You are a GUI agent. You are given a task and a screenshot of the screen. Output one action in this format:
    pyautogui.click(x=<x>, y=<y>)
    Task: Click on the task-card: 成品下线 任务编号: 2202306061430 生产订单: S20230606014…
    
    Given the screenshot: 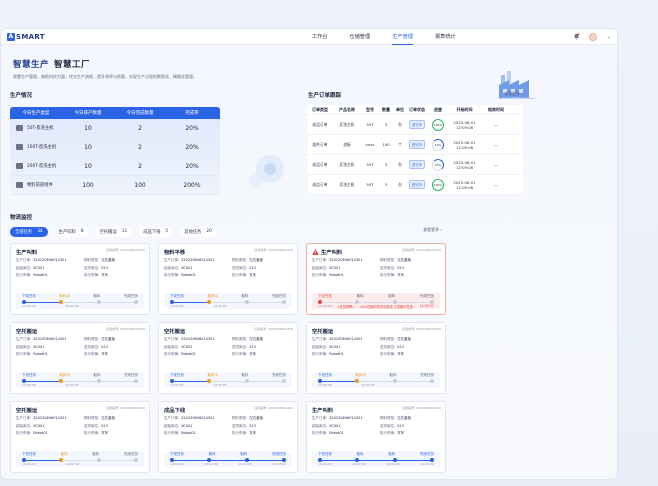 What is the action you would take?
    pyautogui.click(x=228, y=437)
    